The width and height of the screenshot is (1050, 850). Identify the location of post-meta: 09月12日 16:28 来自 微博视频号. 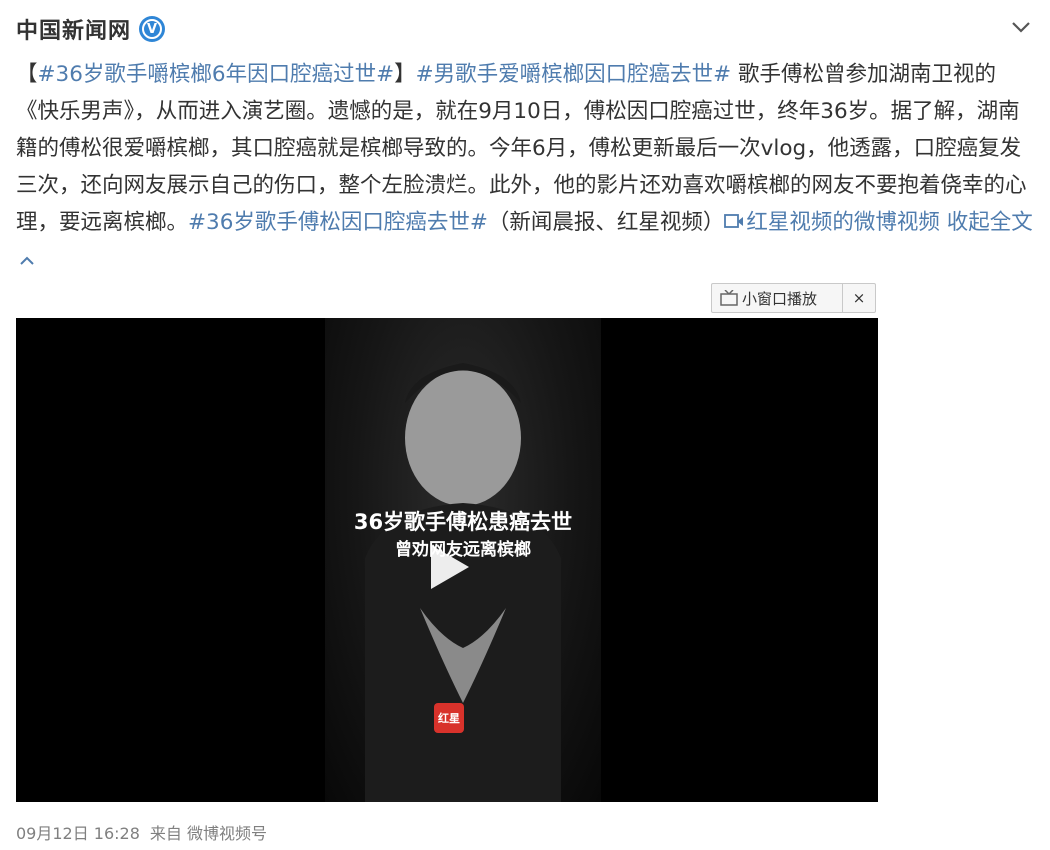
(141, 832).